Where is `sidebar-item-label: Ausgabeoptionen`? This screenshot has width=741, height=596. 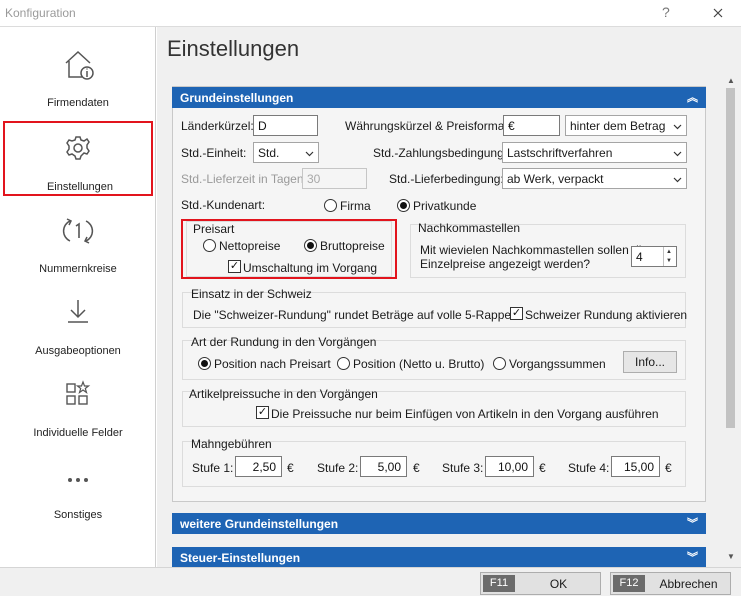 sidebar-item-label: Ausgabeoptionen is located at coordinates (78, 351).